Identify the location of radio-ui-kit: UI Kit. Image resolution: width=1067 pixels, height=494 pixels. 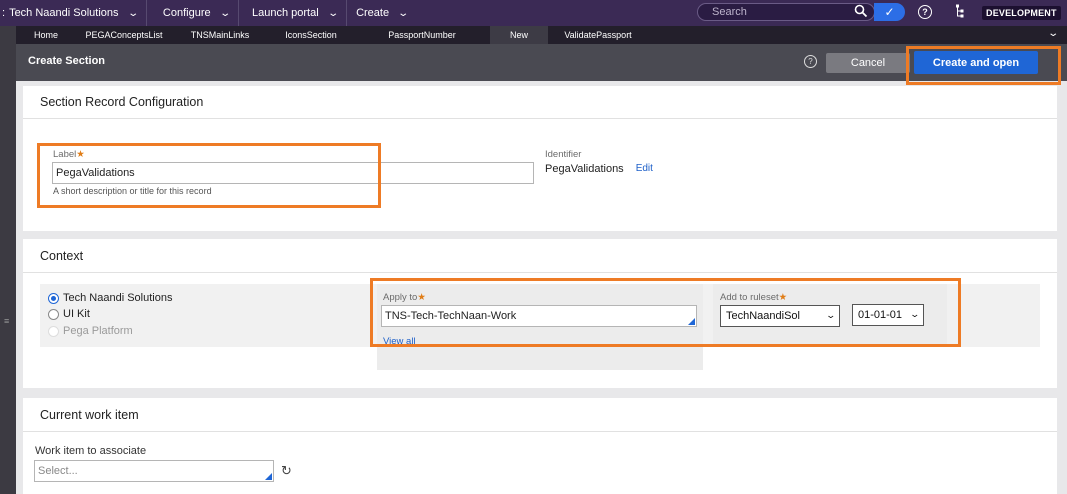
(69, 314).